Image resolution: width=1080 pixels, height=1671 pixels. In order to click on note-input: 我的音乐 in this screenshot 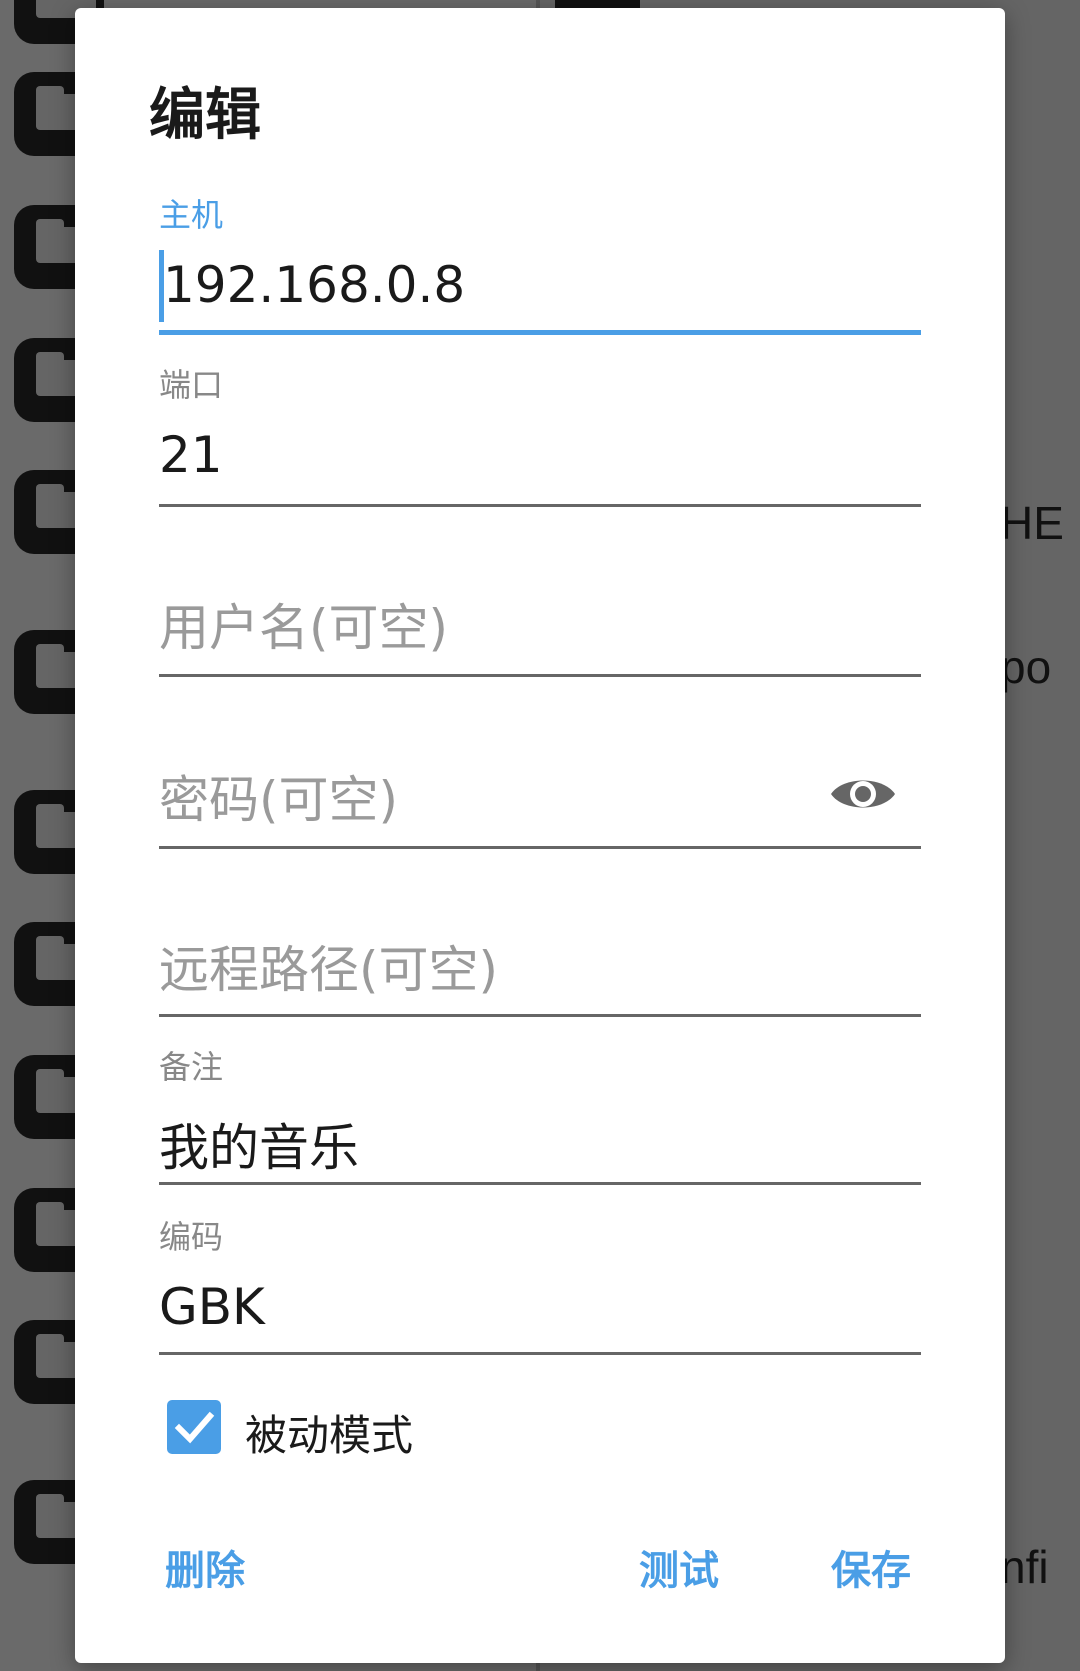, I will do `click(259, 1144)`.